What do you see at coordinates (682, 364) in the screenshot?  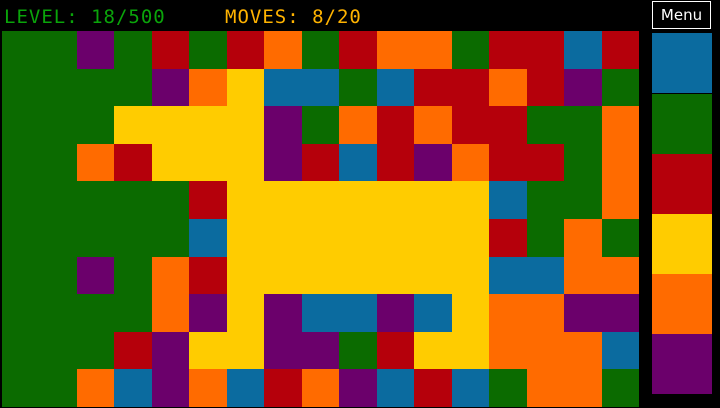 I see `color-swatch-purple` at bounding box center [682, 364].